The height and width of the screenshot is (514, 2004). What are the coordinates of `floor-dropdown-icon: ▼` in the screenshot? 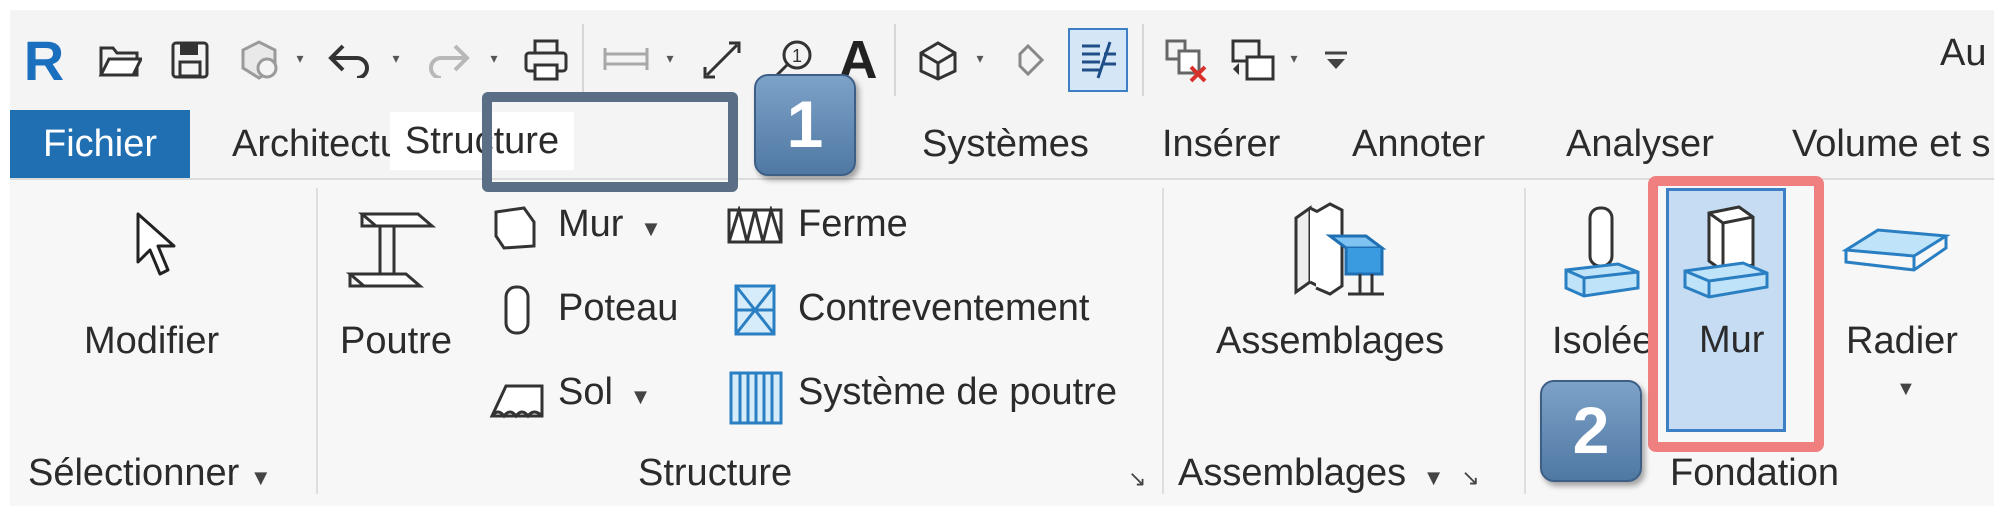 It's located at (637, 396).